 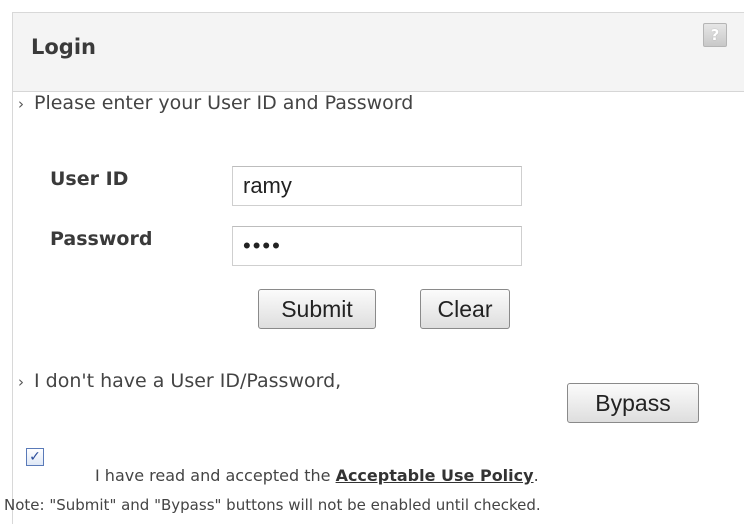 What do you see at coordinates (63, 47) in the screenshot?
I see `login-title: Login` at bounding box center [63, 47].